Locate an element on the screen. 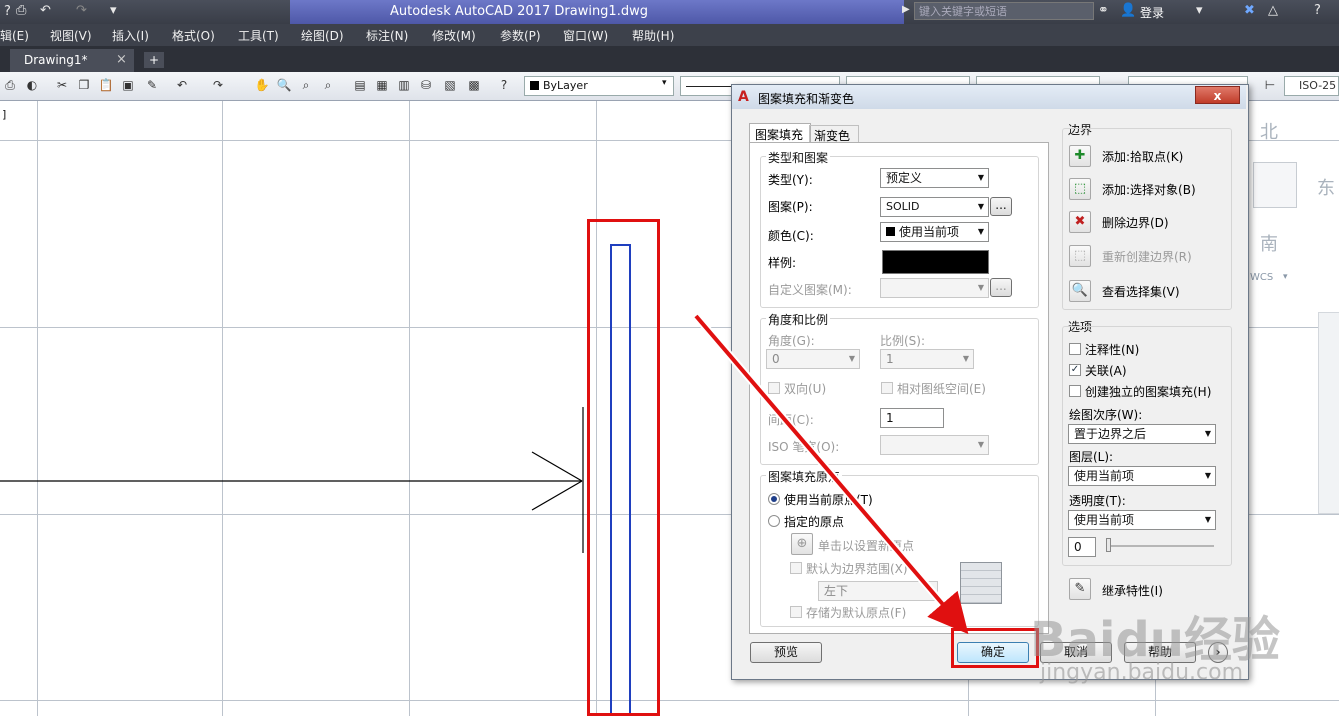 Image resolution: width=1339 pixels, height=716 pixels. zoom-previous-icon: ⌕ is located at coordinates (328, 85).